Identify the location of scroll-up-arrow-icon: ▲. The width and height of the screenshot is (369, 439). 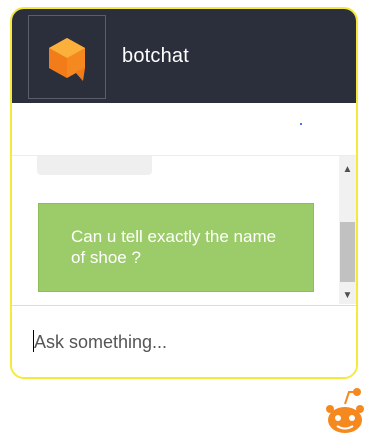
(347, 170).